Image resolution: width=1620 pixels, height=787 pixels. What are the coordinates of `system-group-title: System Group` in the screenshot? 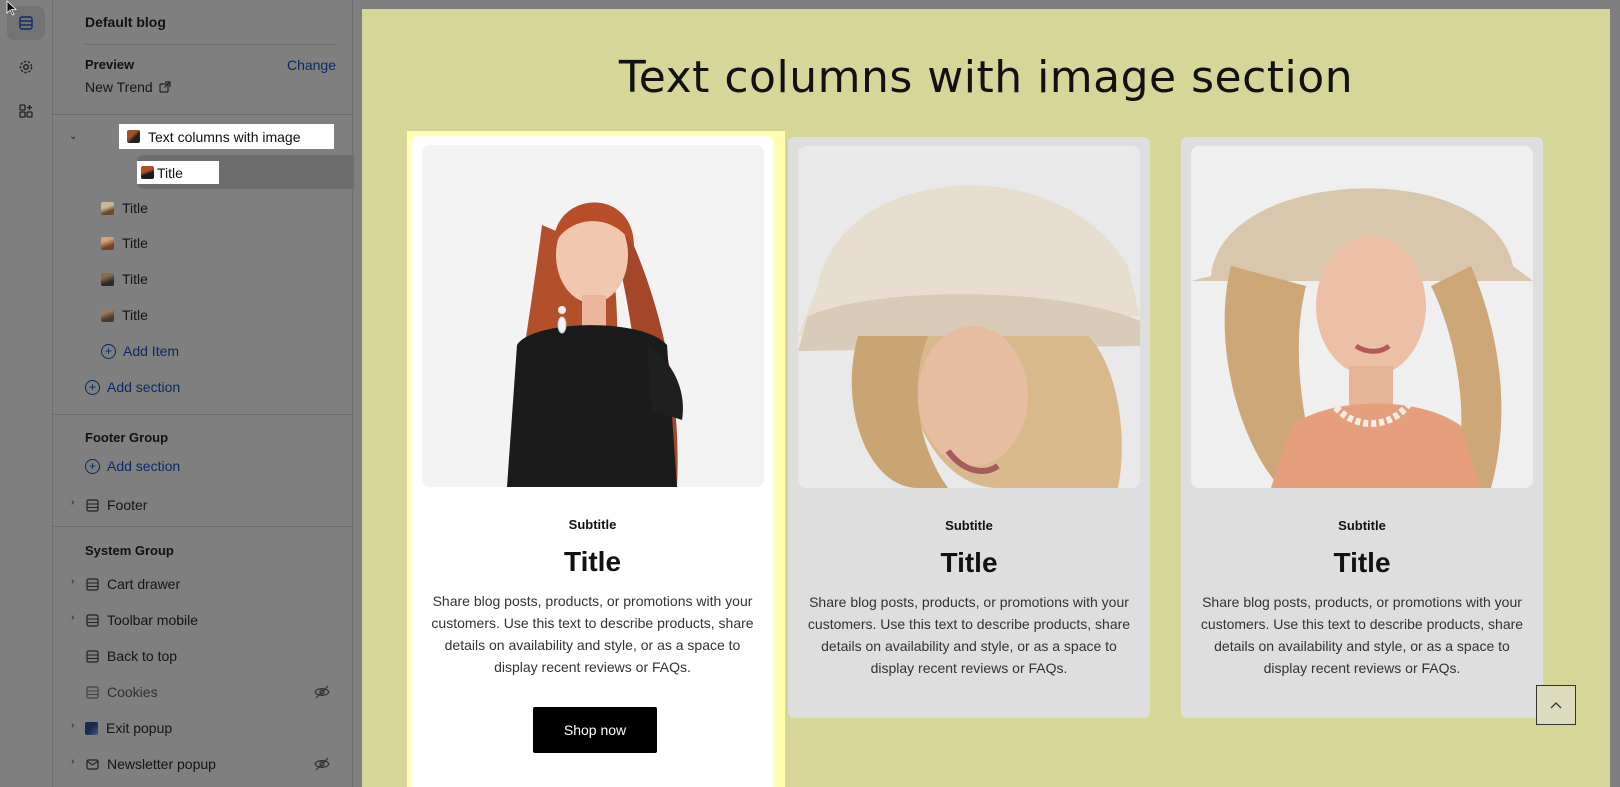 It's located at (129, 550).